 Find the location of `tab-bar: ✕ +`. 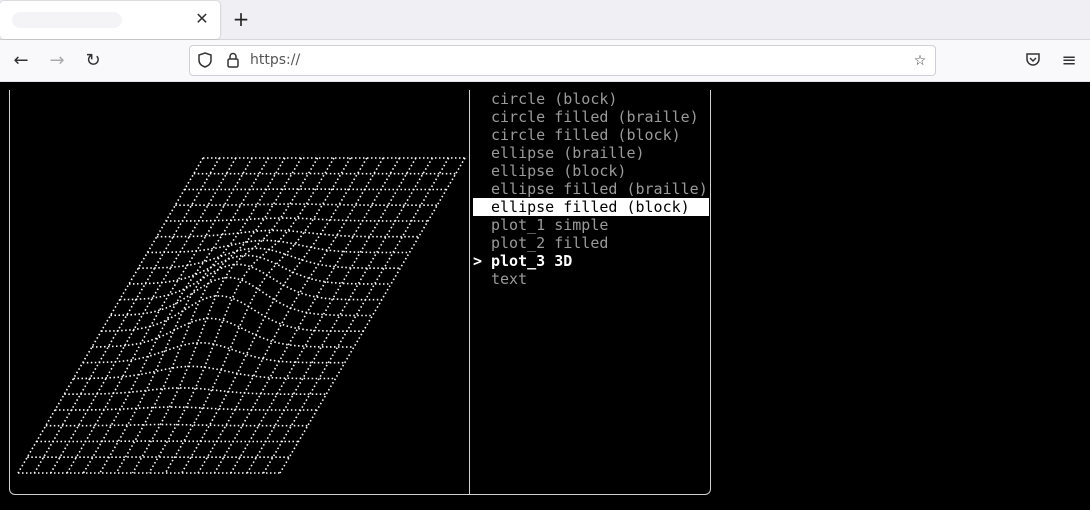

tab-bar: ✕ + is located at coordinates (545, 20).